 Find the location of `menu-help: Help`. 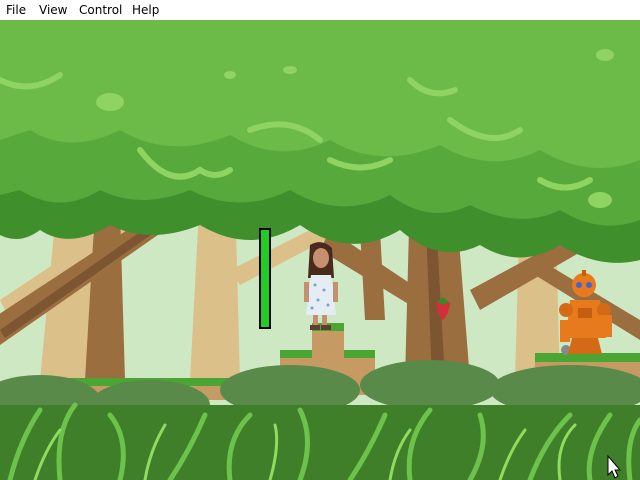

menu-help: Help is located at coordinates (145, 10).